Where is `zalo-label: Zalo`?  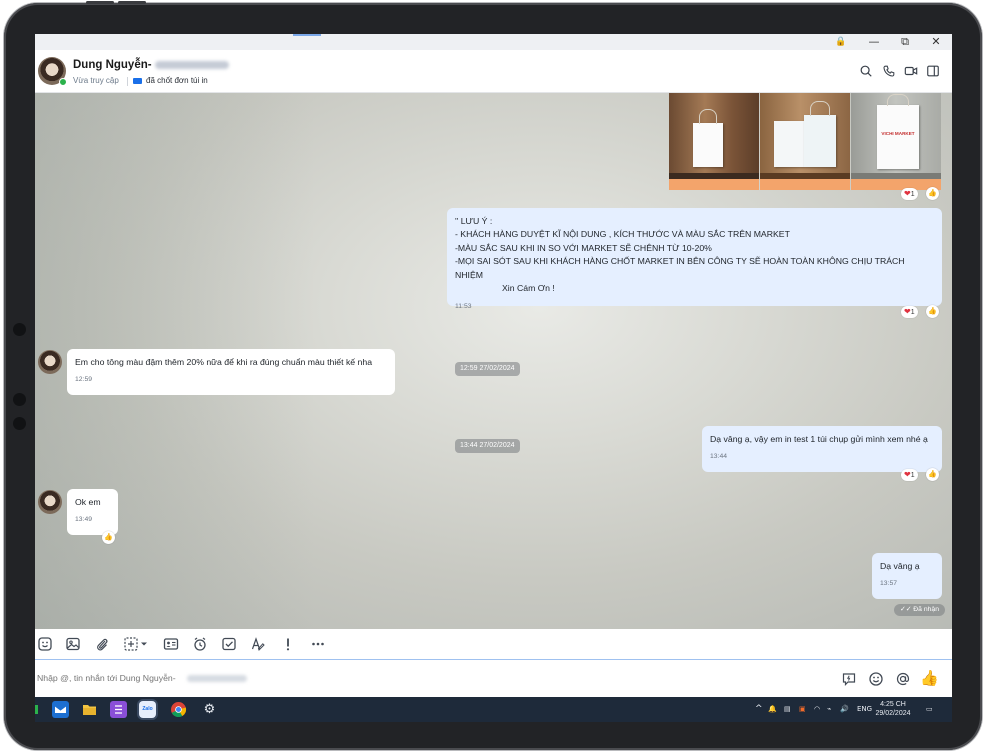 zalo-label: Zalo is located at coordinates (147, 709).